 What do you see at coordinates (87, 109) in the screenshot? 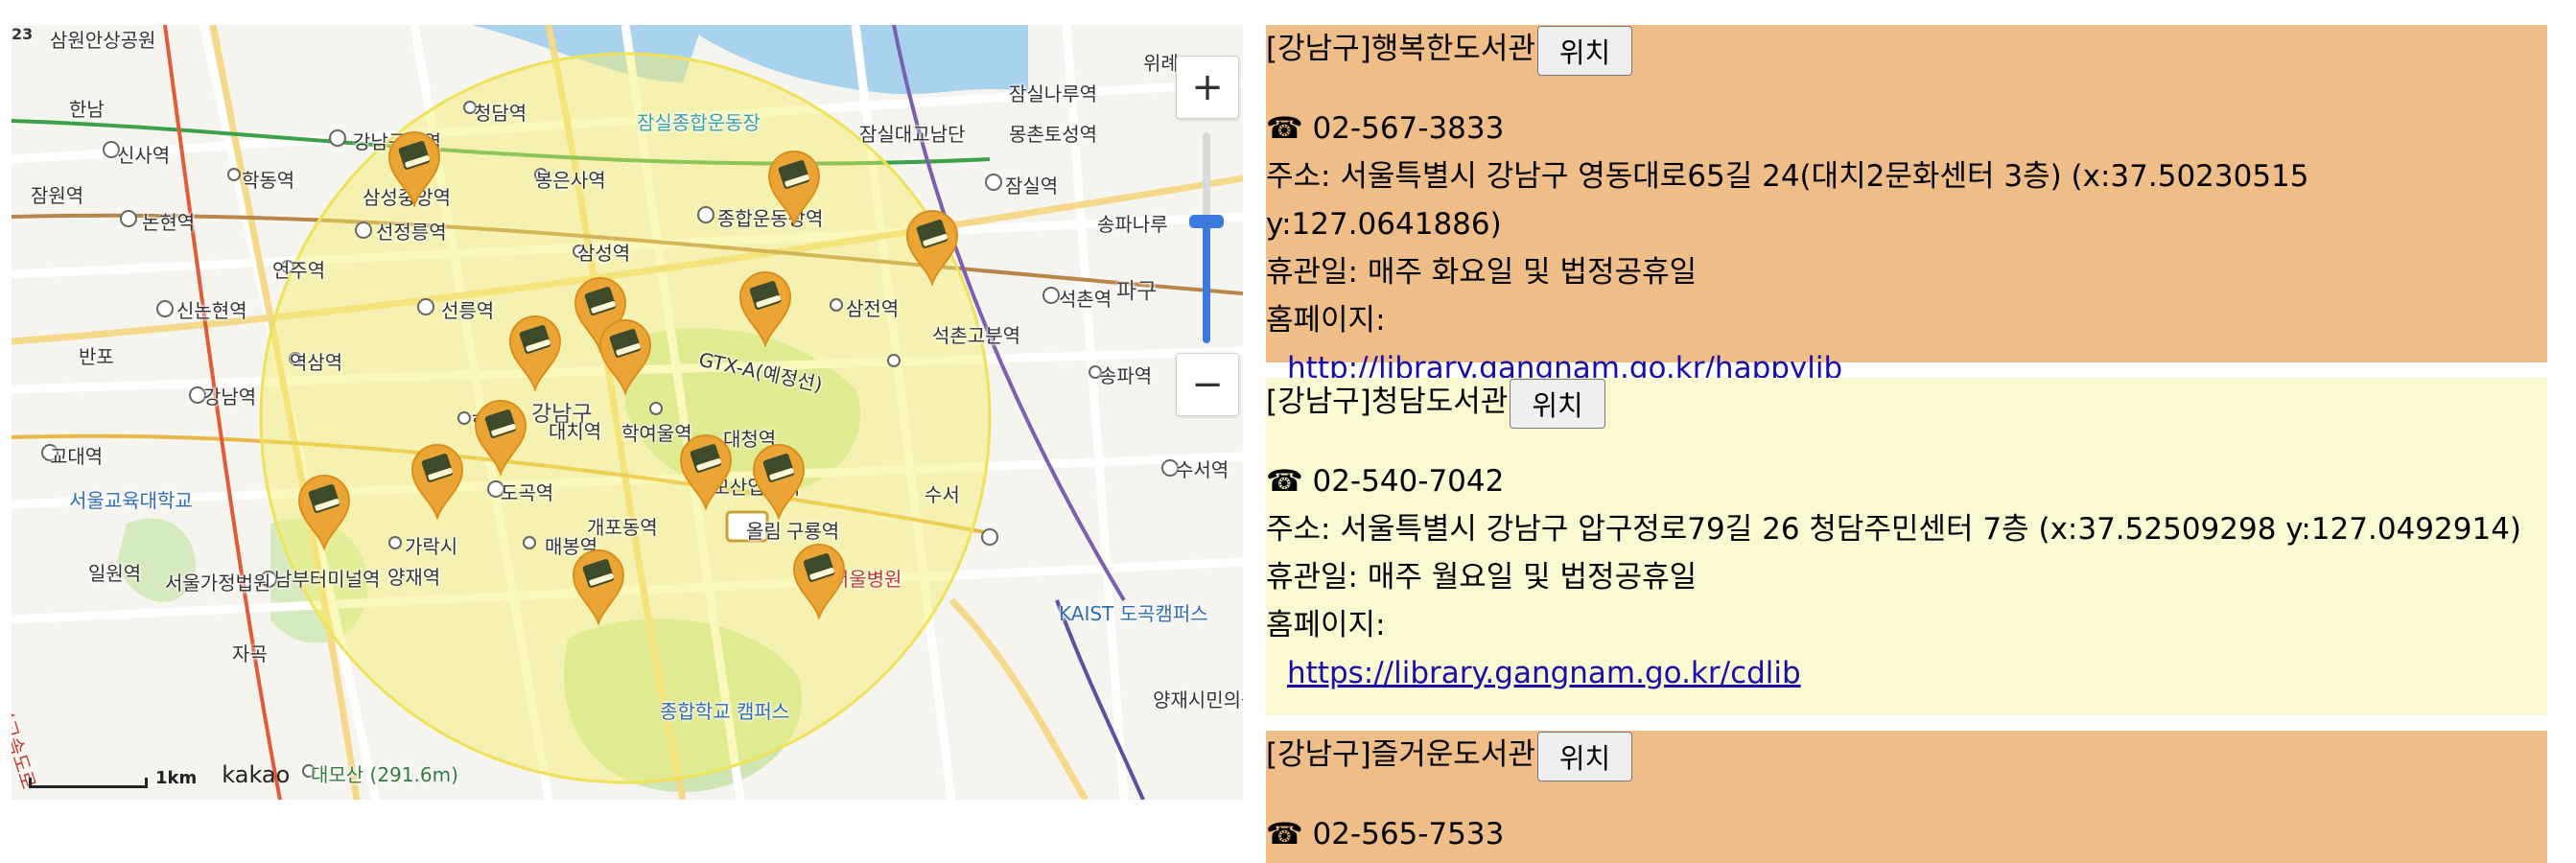
I see `map-label: 한남` at bounding box center [87, 109].